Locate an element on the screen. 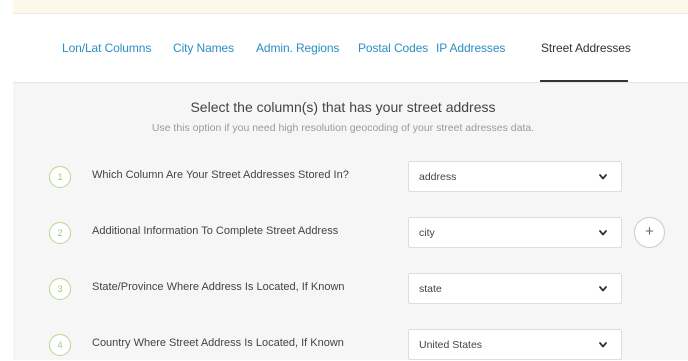 Image resolution: width=688 pixels, height=361 pixels. select-value: city is located at coordinates (427, 233).